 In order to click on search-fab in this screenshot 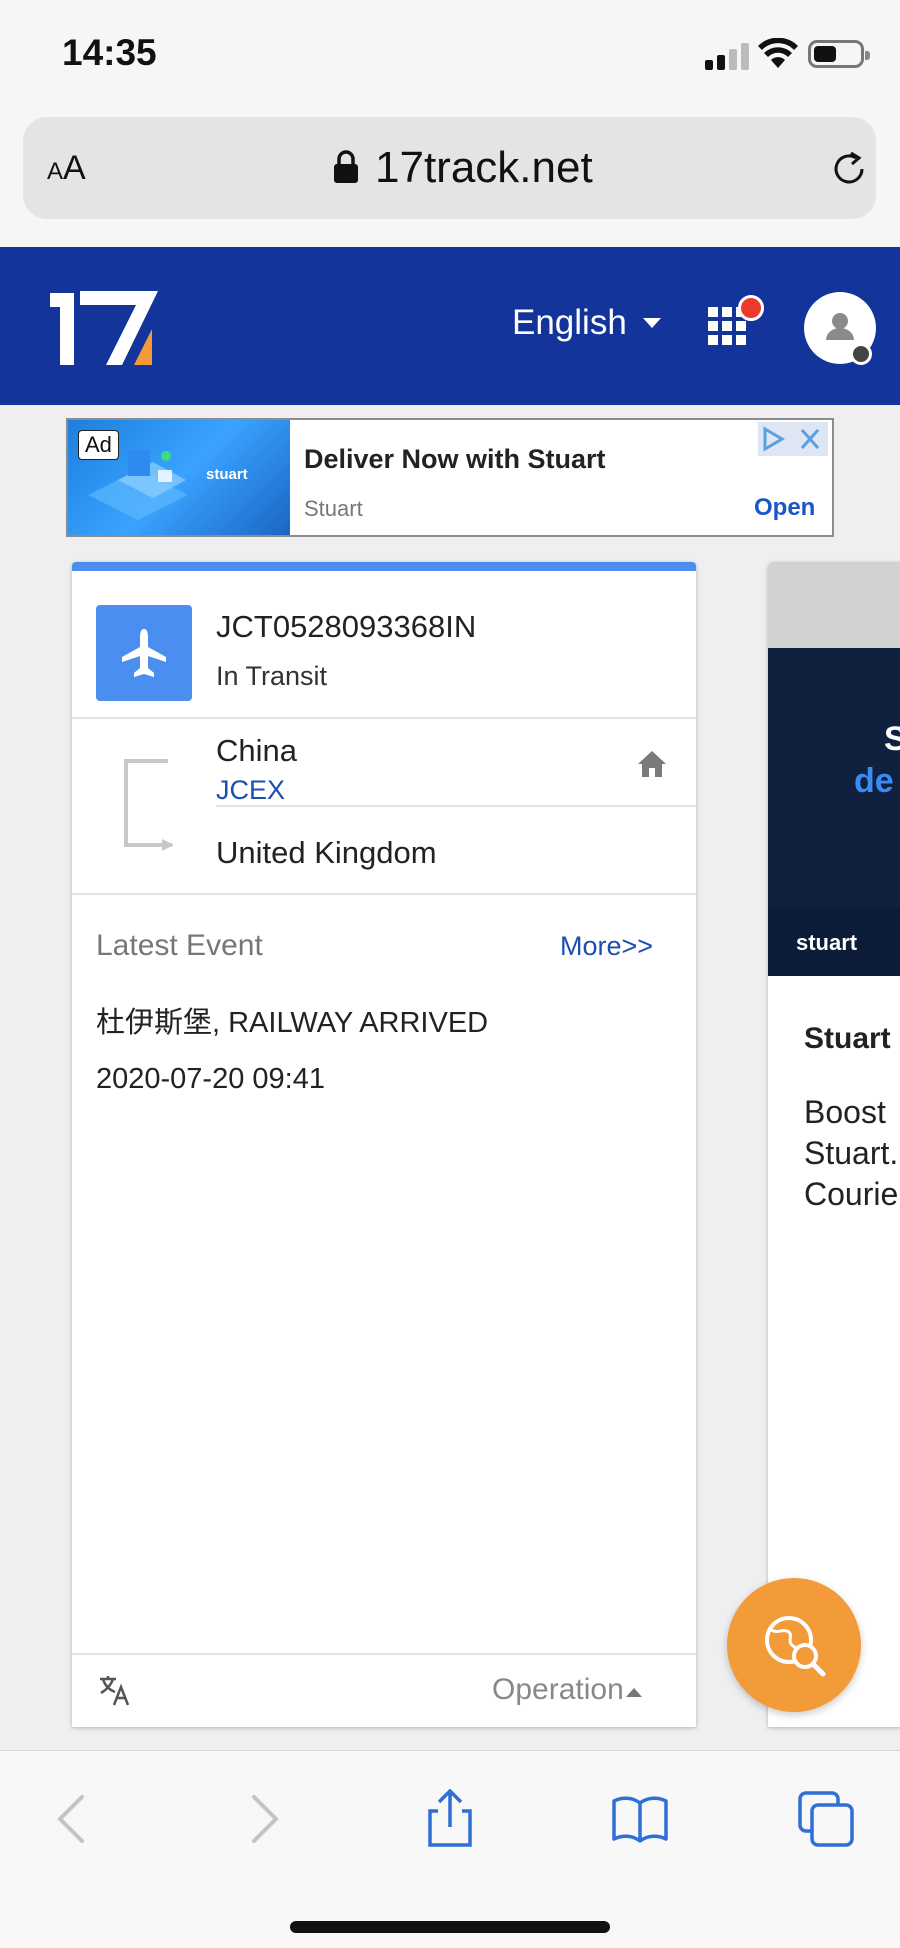, I will do `click(794, 1645)`.